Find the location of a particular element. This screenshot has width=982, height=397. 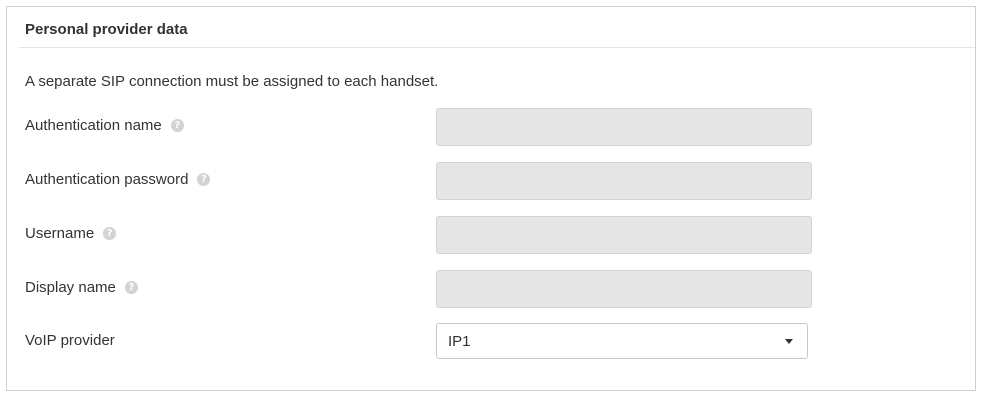

voip-provider-label: VoIP provider is located at coordinates (70, 340).